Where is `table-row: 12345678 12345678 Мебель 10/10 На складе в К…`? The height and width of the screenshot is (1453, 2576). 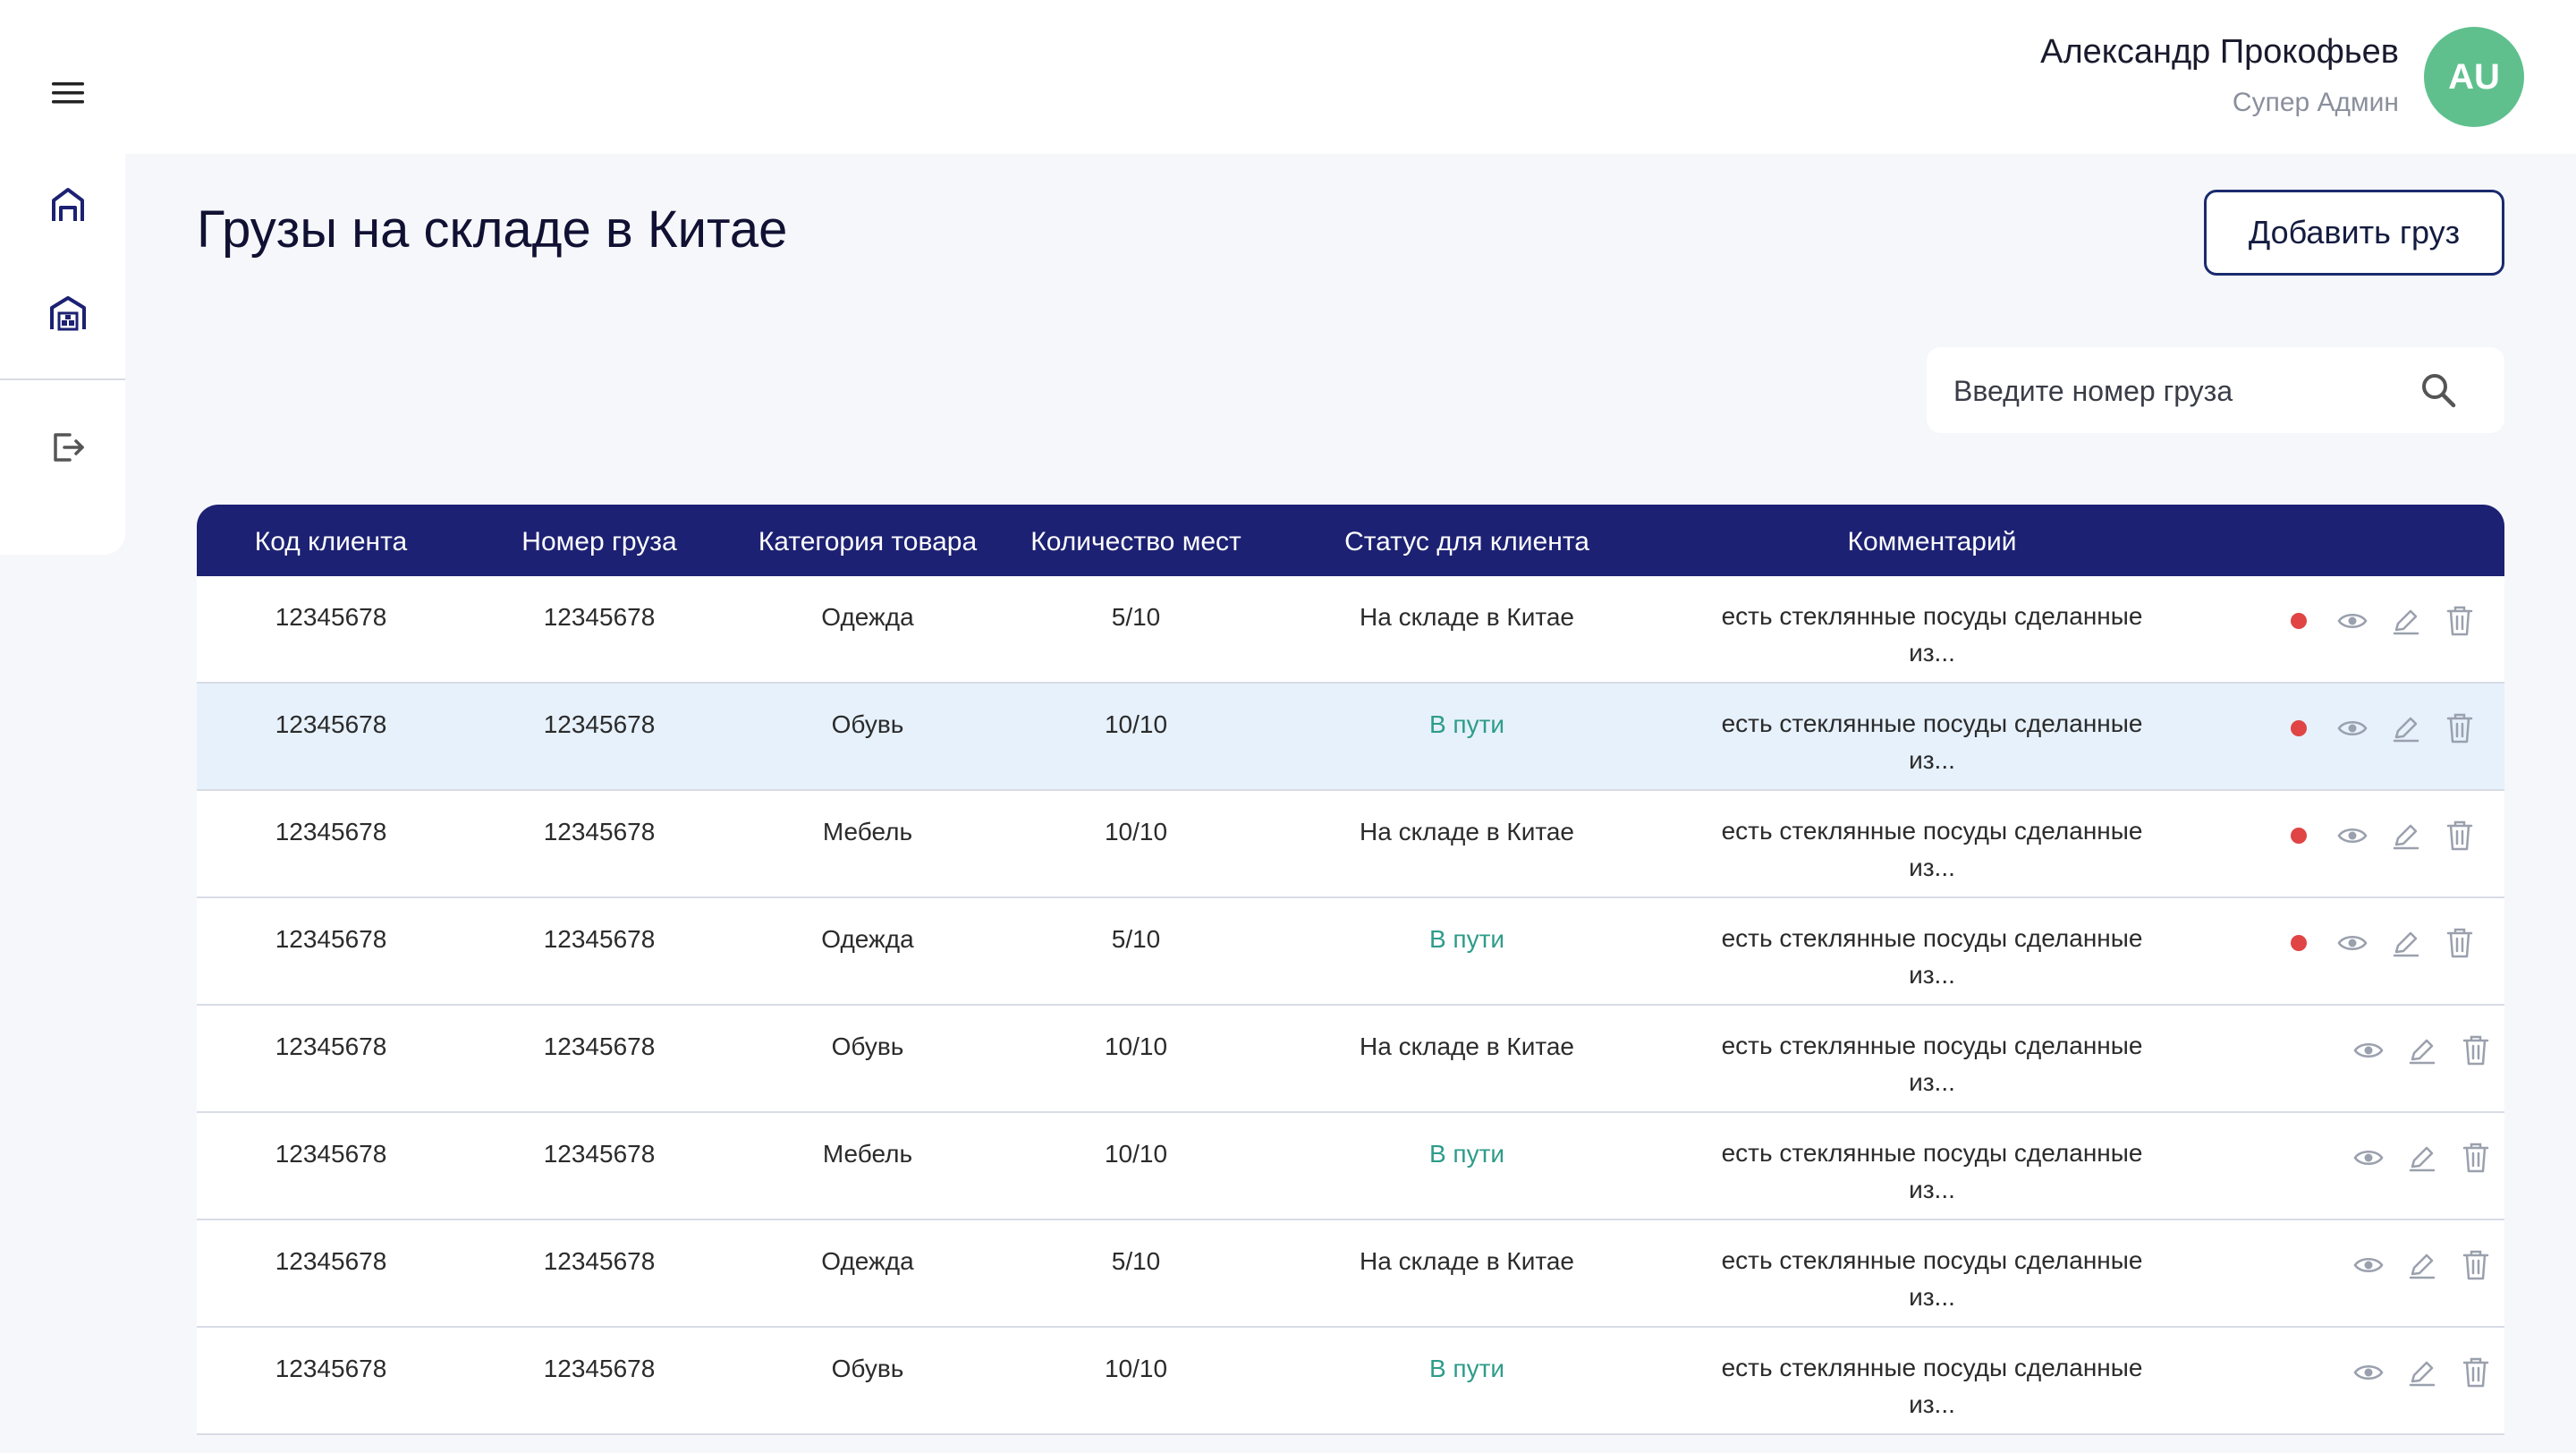
table-row: 12345678 12345678 Мебель 10/10 На складе в К… is located at coordinates (1350, 844).